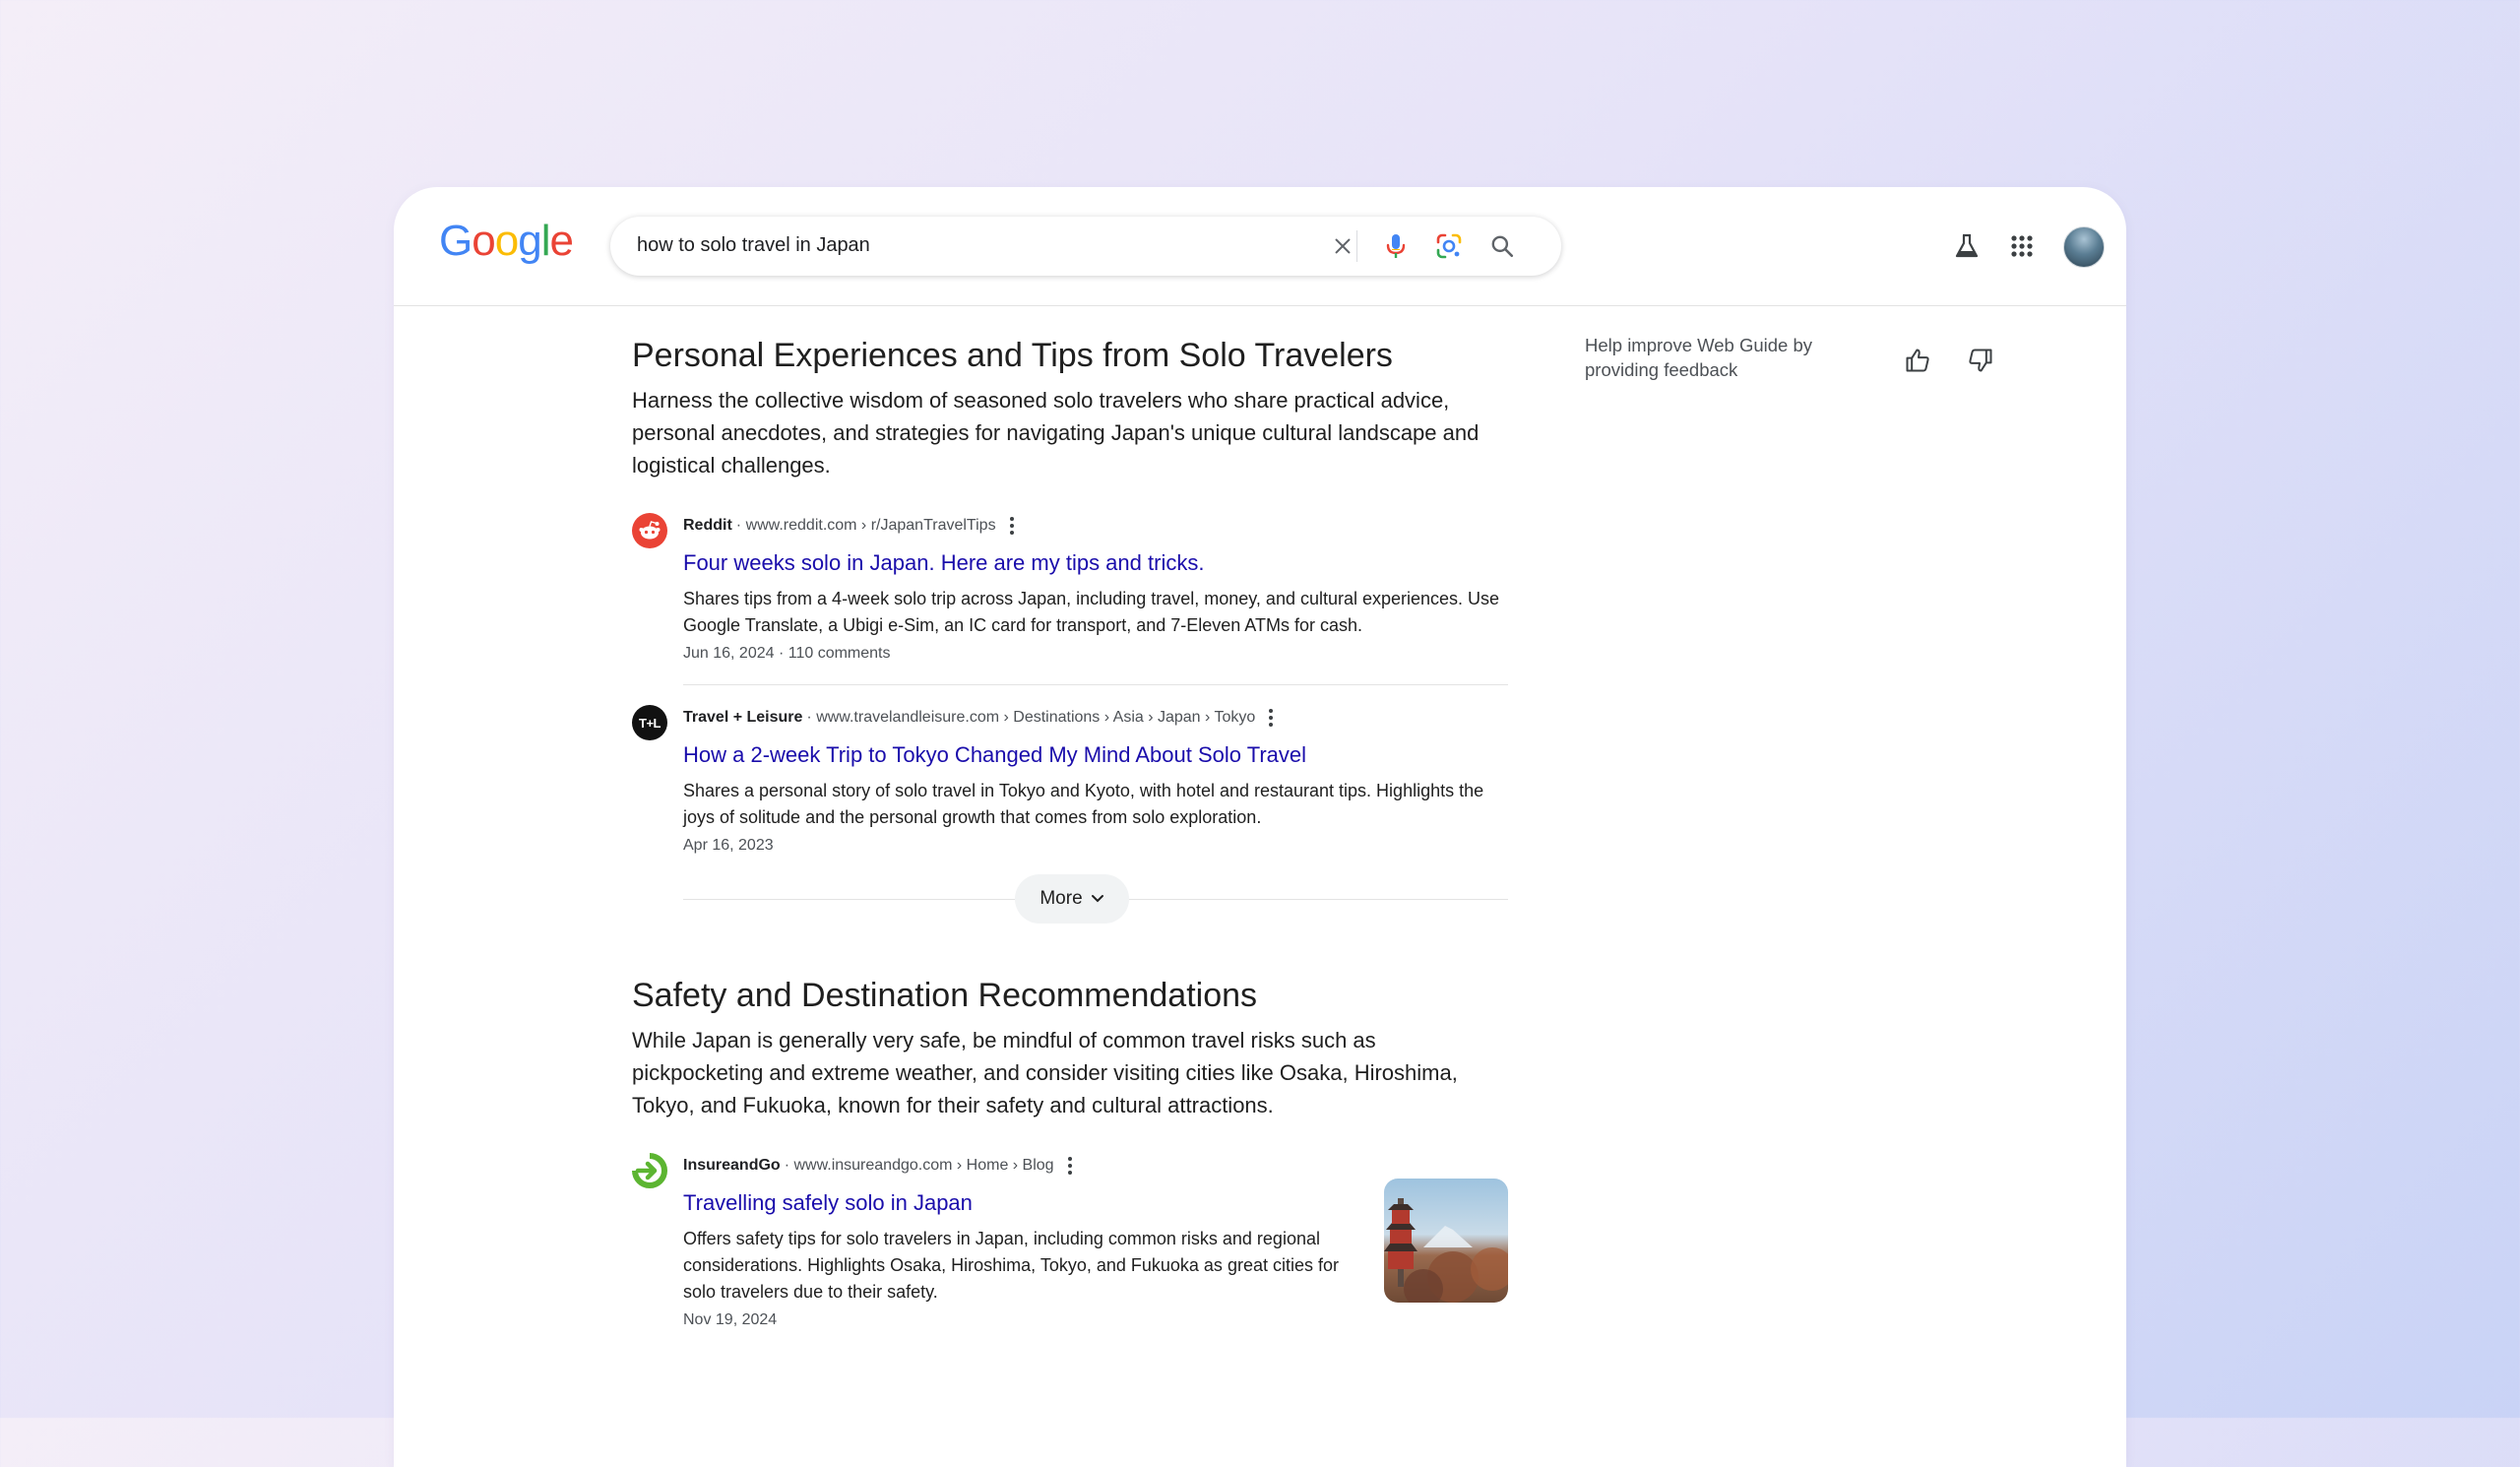  What do you see at coordinates (1502, 246) in the screenshot?
I see `search-icon` at bounding box center [1502, 246].